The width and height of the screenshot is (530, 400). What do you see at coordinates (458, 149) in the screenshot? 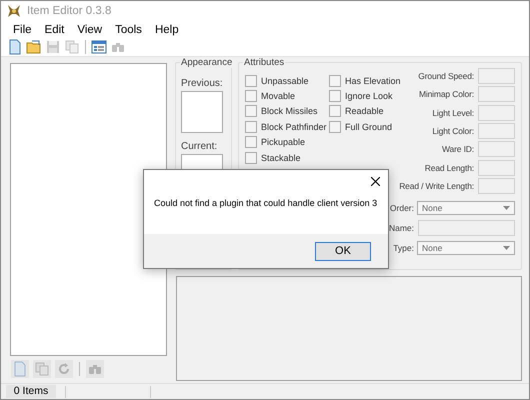
I see `field-label: Ware ID:` at bounding box center [458, 149].